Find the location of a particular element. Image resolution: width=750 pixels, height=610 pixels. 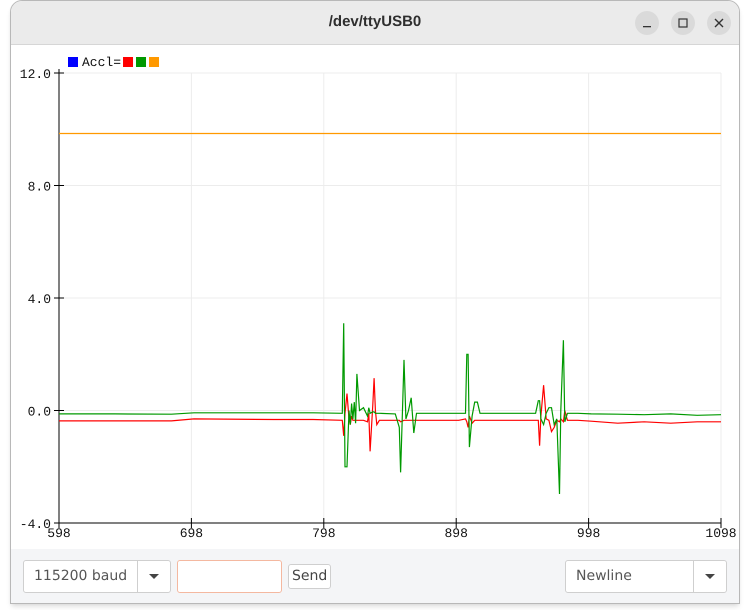

y-tick-label: 12.0 is located at coordinates (35, 74).